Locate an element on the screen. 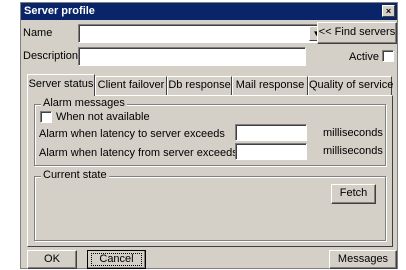 Image resolution: width=406 pixels, height=270 pixels. latency-to-label: Alarm when latency to server exceeds is located at coordinates (132, 134).